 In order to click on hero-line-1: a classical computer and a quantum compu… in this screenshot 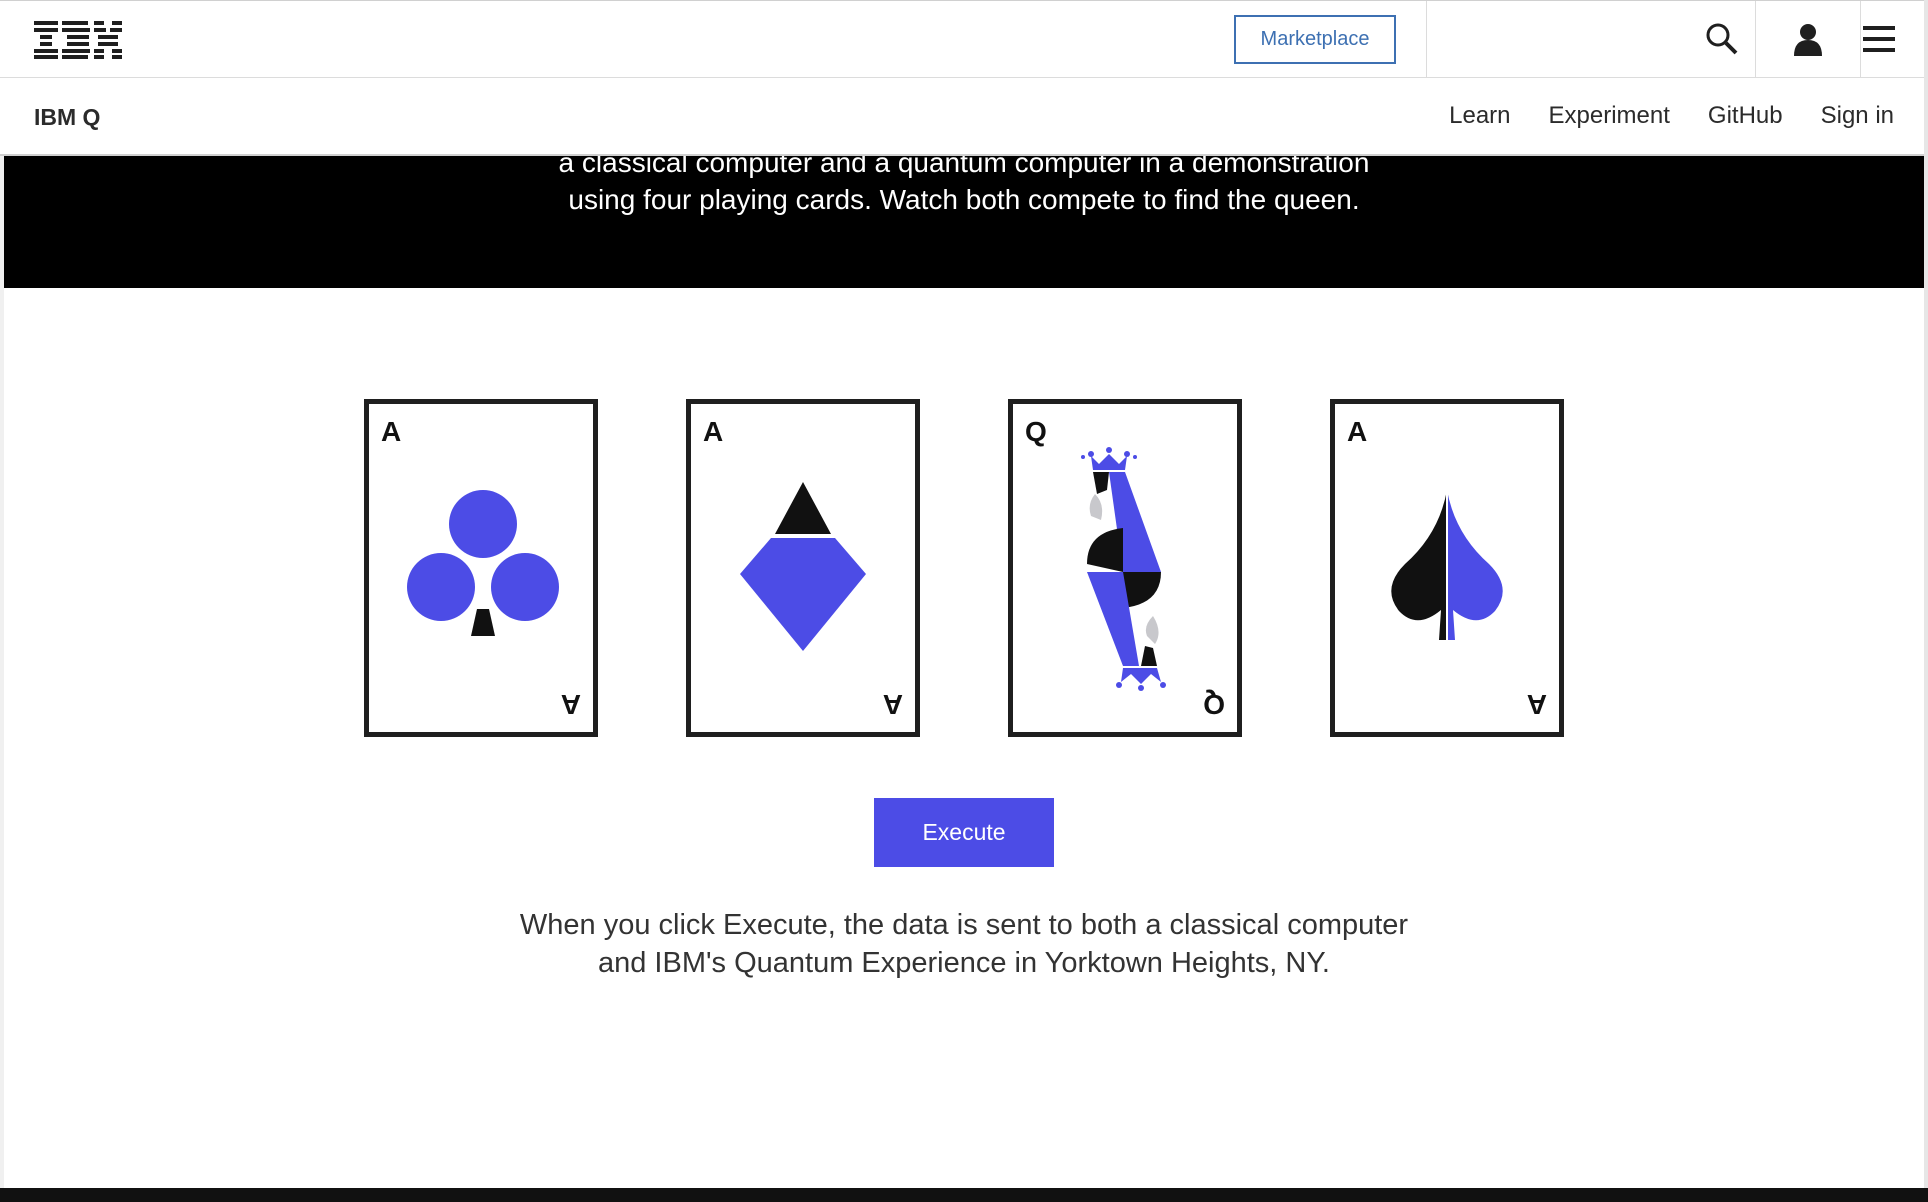, I will do `click(964, 167)`.